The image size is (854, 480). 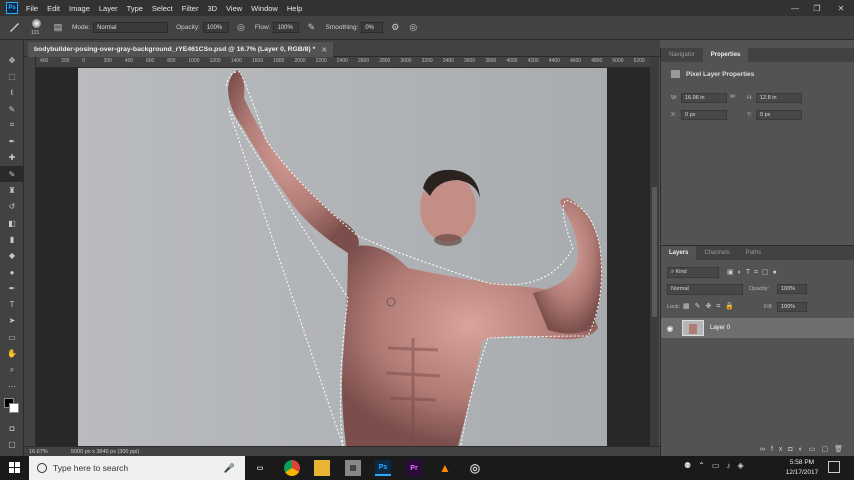 I want to click on width-field: 16.96 in, so click(x=704, y=98).